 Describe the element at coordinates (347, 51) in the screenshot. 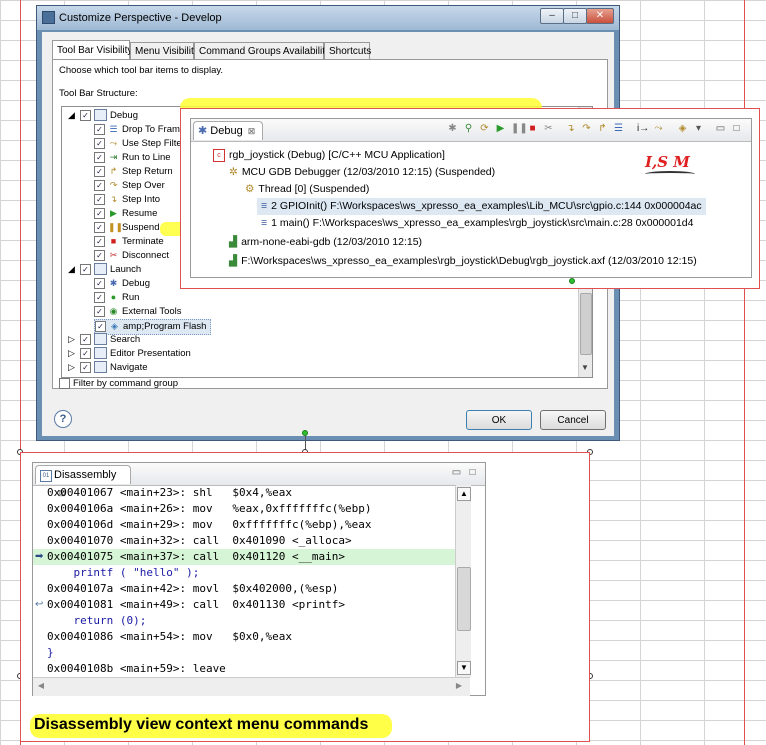

I see `tab-shortcuts: Shortcuts` at that location.